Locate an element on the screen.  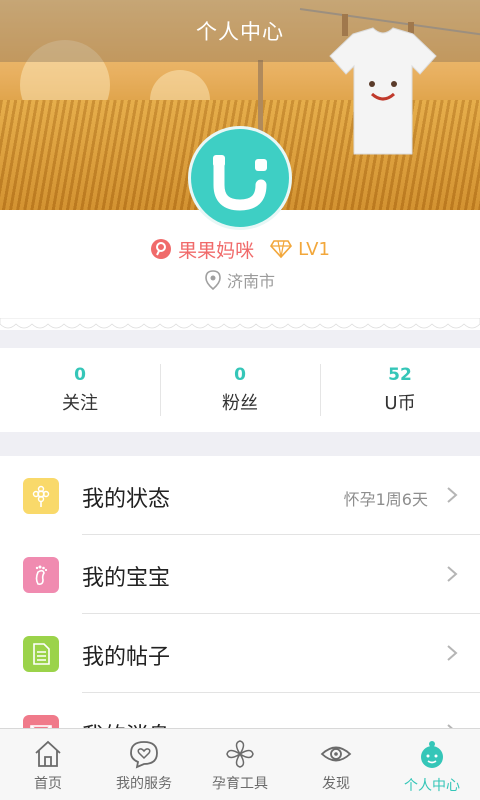
stat-u-coins: 52 U币 is located at coordinates (400, 390).